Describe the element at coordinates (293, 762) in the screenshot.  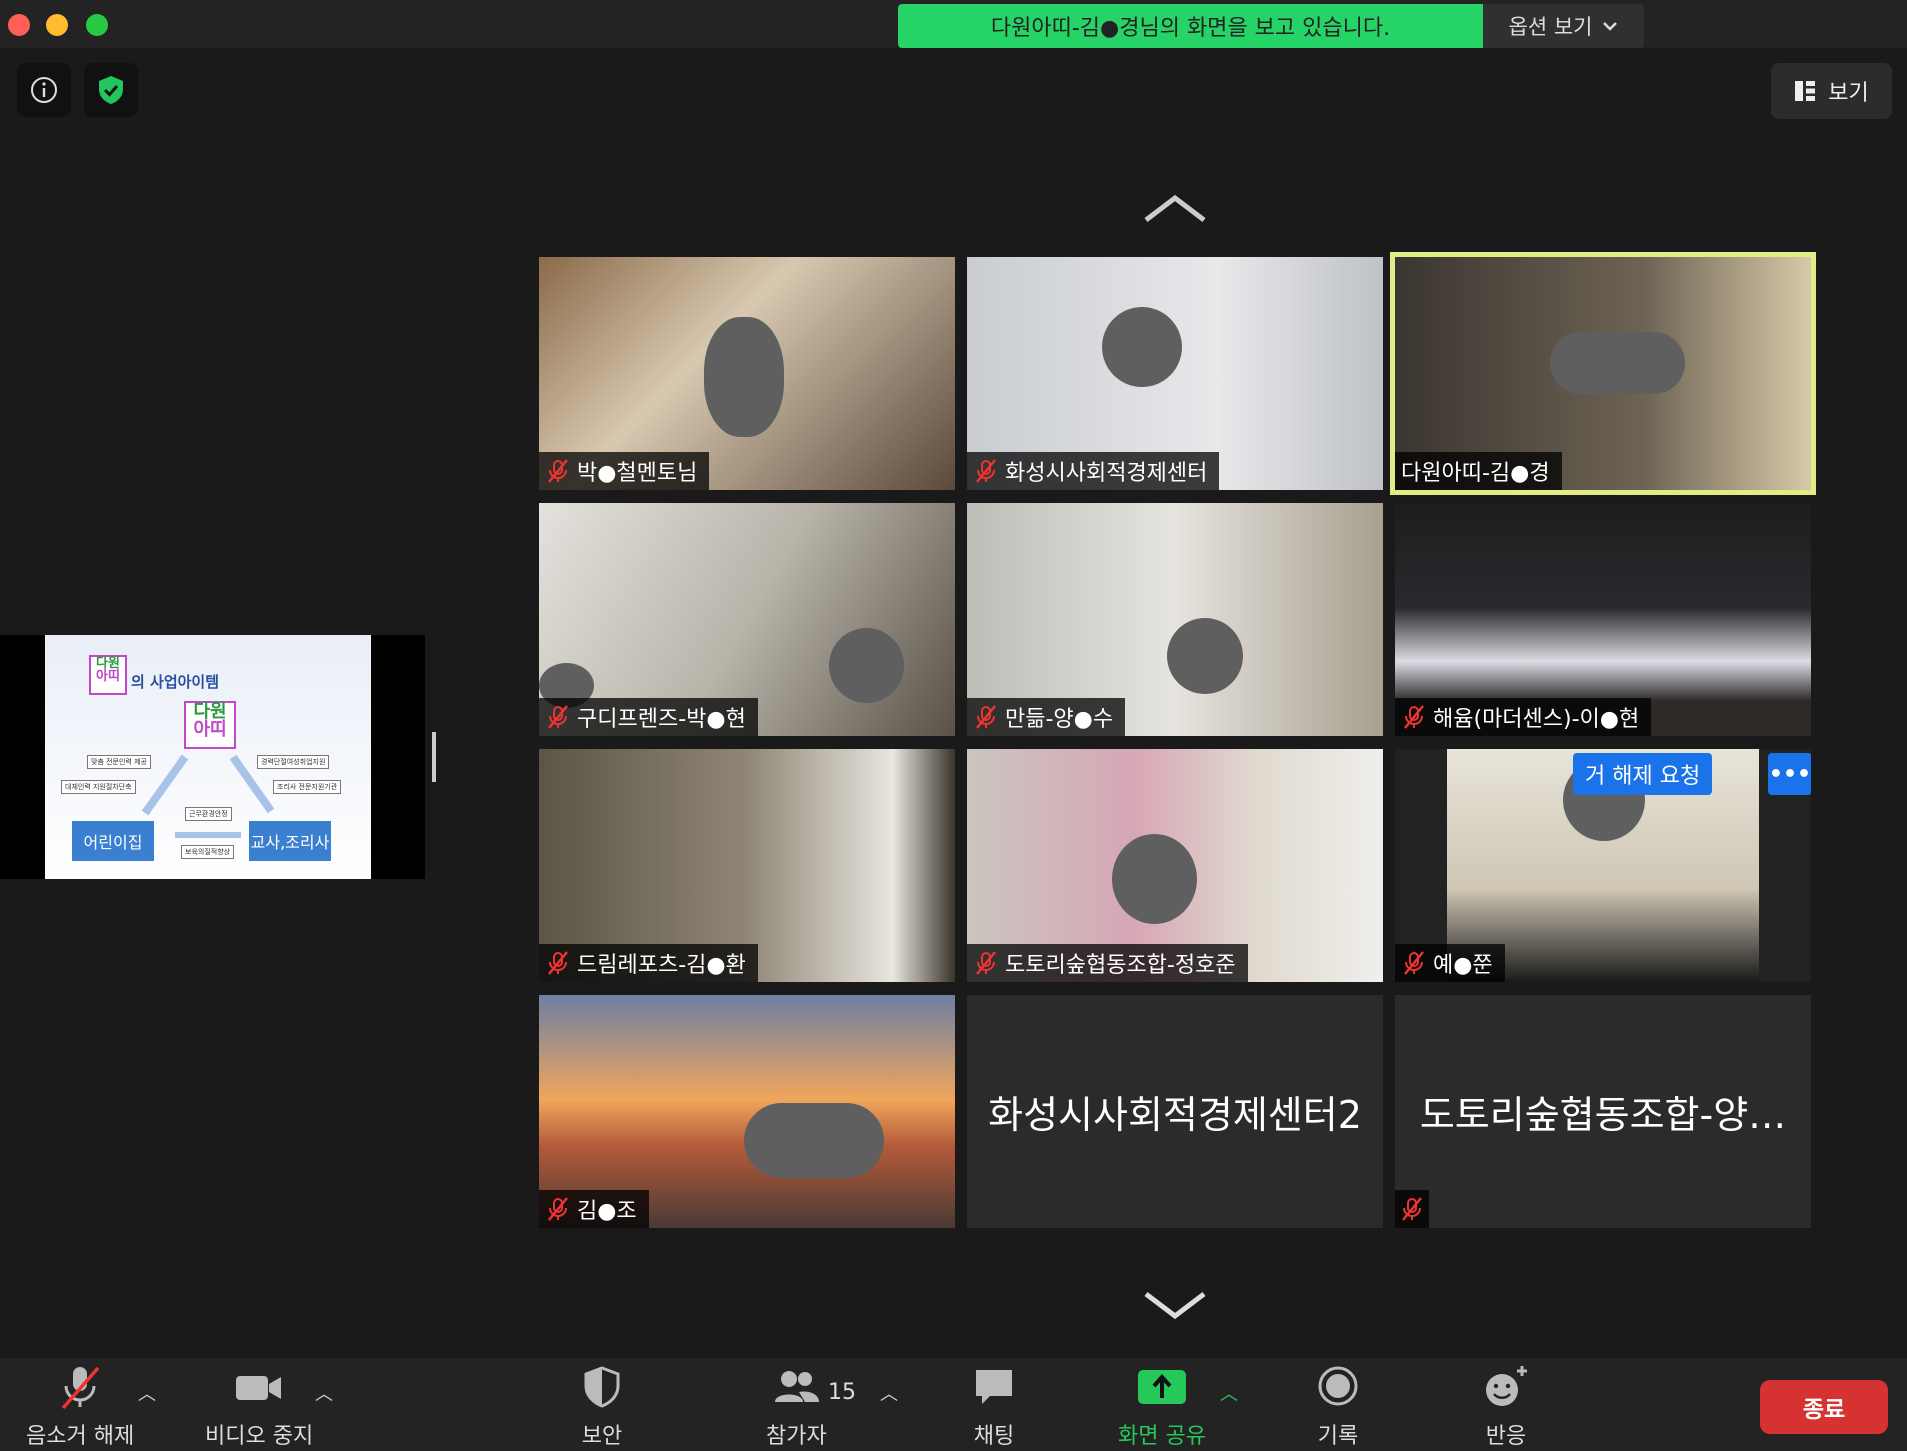
I see `slide-box: 경력단절여성취업지원` at that location.